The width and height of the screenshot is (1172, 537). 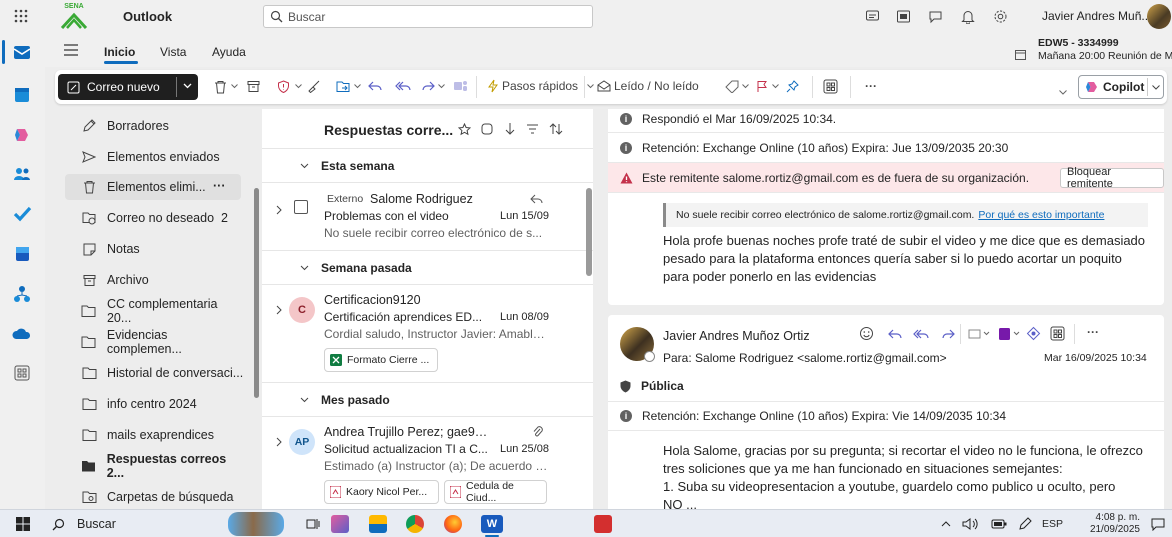 I want to click on notifications-icon, so click(x=1158, y=524).